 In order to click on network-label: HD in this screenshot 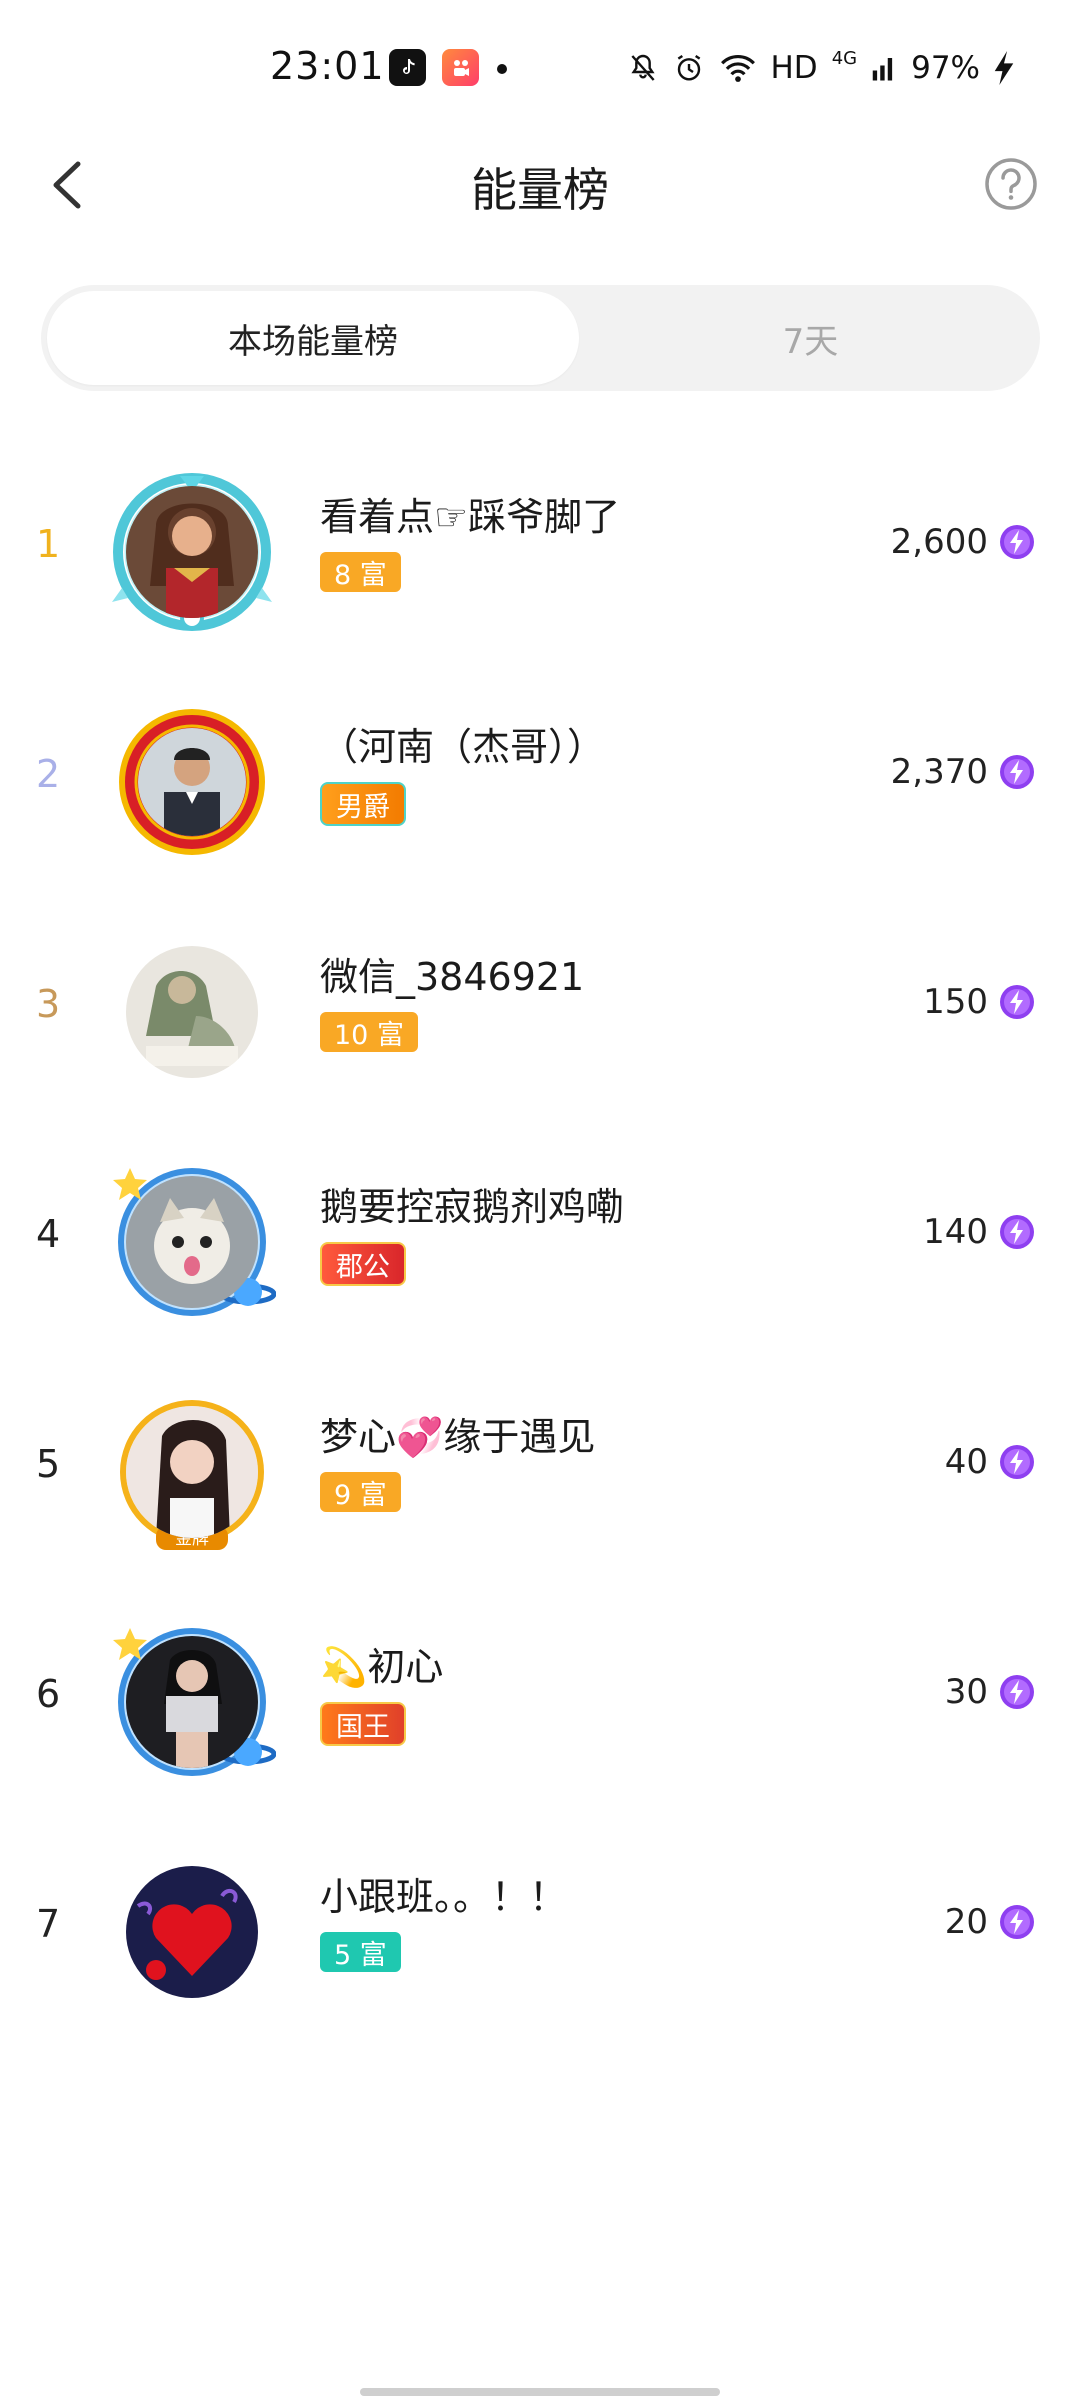, I will do `click(794, 68)`.